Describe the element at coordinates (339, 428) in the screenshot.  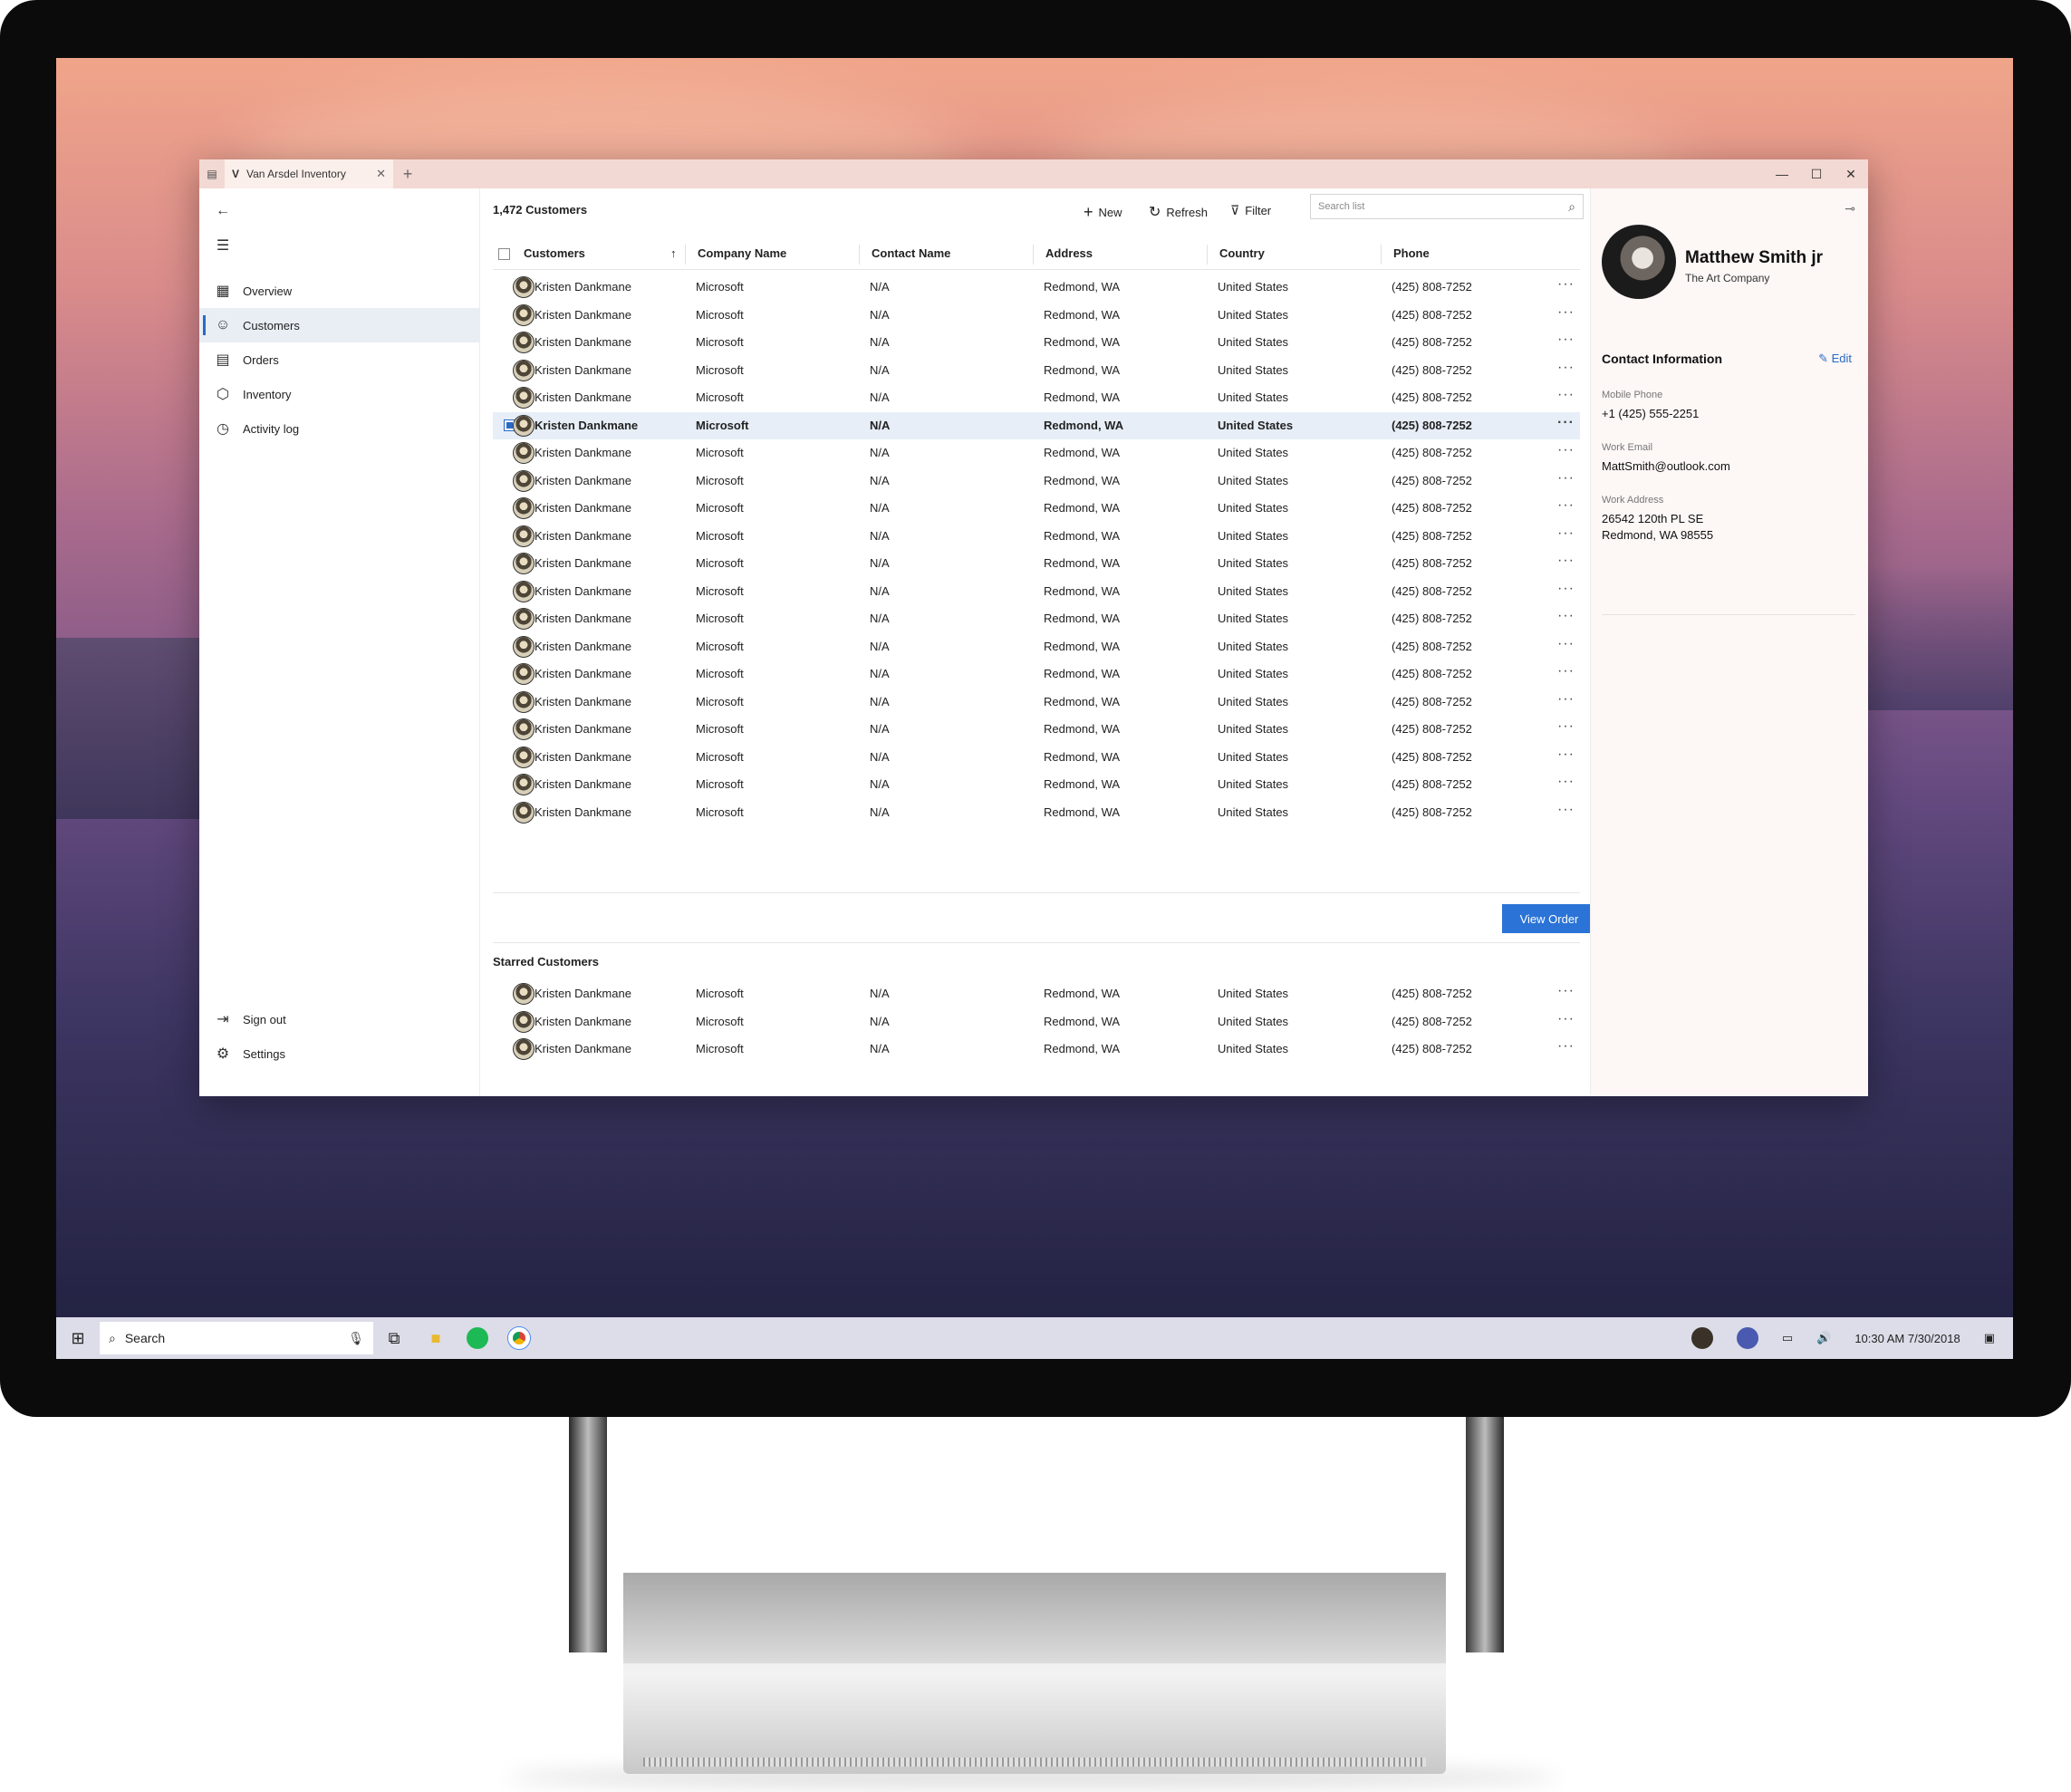
I see `nav-item-activity-log: ◷ Activity log` at that location.